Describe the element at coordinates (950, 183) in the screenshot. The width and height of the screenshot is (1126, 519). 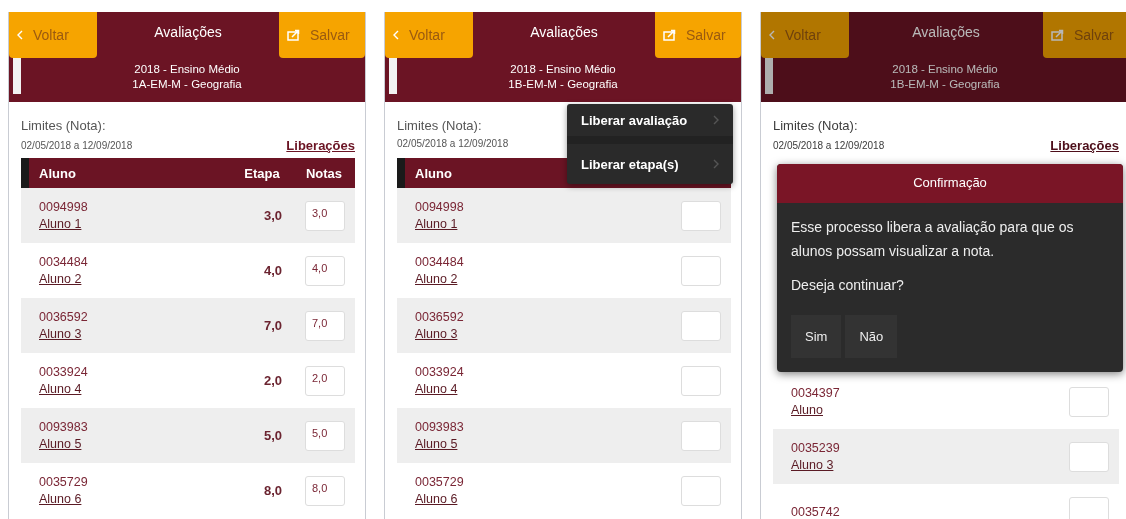
I see `dialog-title: Confirmação` at that location.